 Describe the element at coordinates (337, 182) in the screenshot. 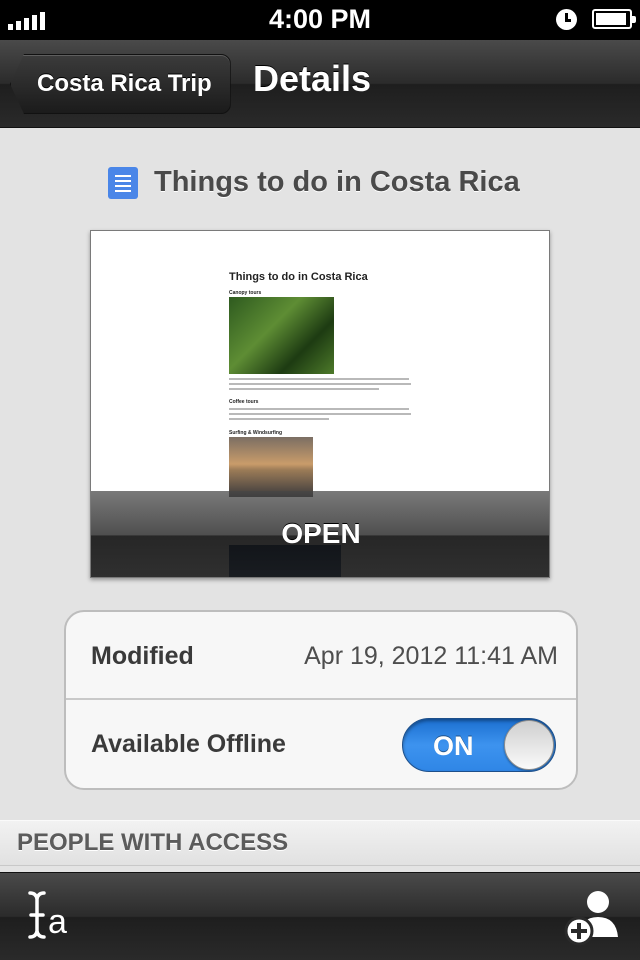

I see `document-title: Things to do in Costa Rica` at that location.